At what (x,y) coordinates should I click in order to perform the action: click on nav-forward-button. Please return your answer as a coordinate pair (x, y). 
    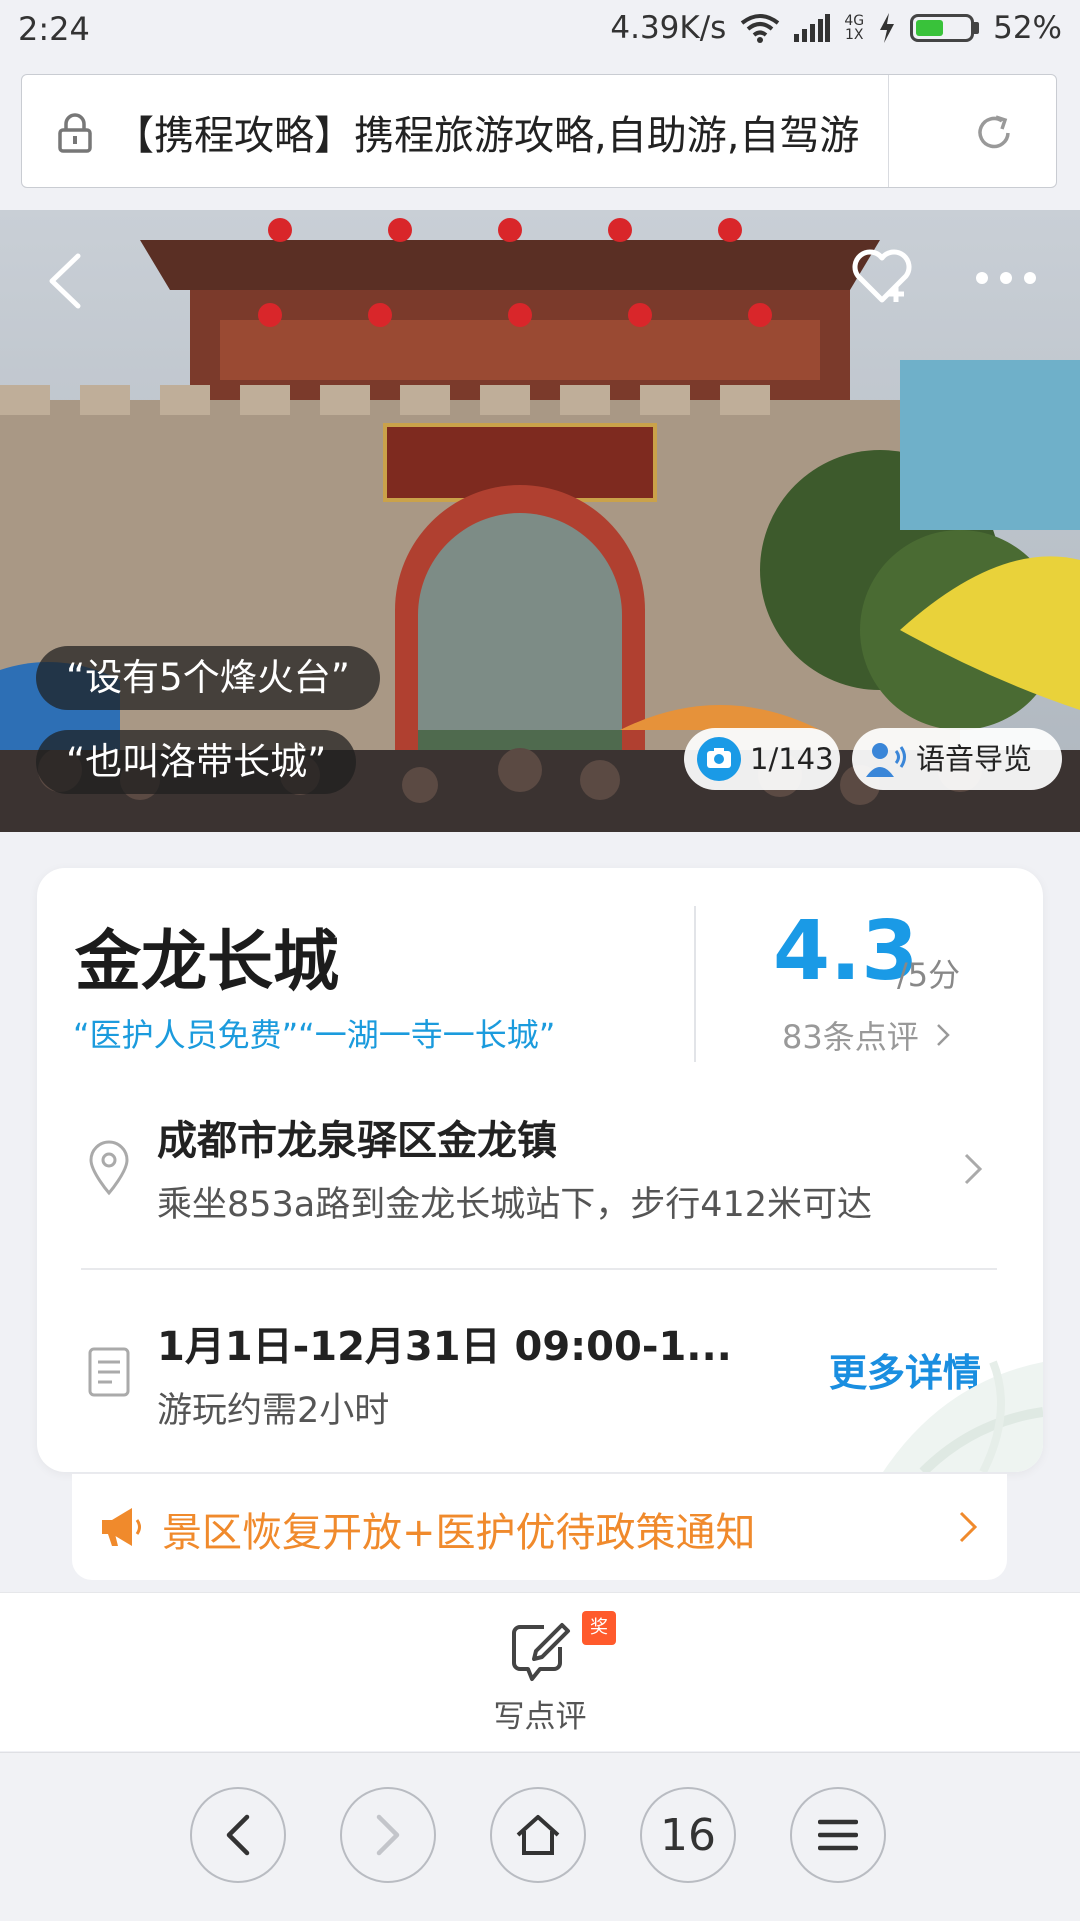
    Looking at the image, I should click on (388, 1835).